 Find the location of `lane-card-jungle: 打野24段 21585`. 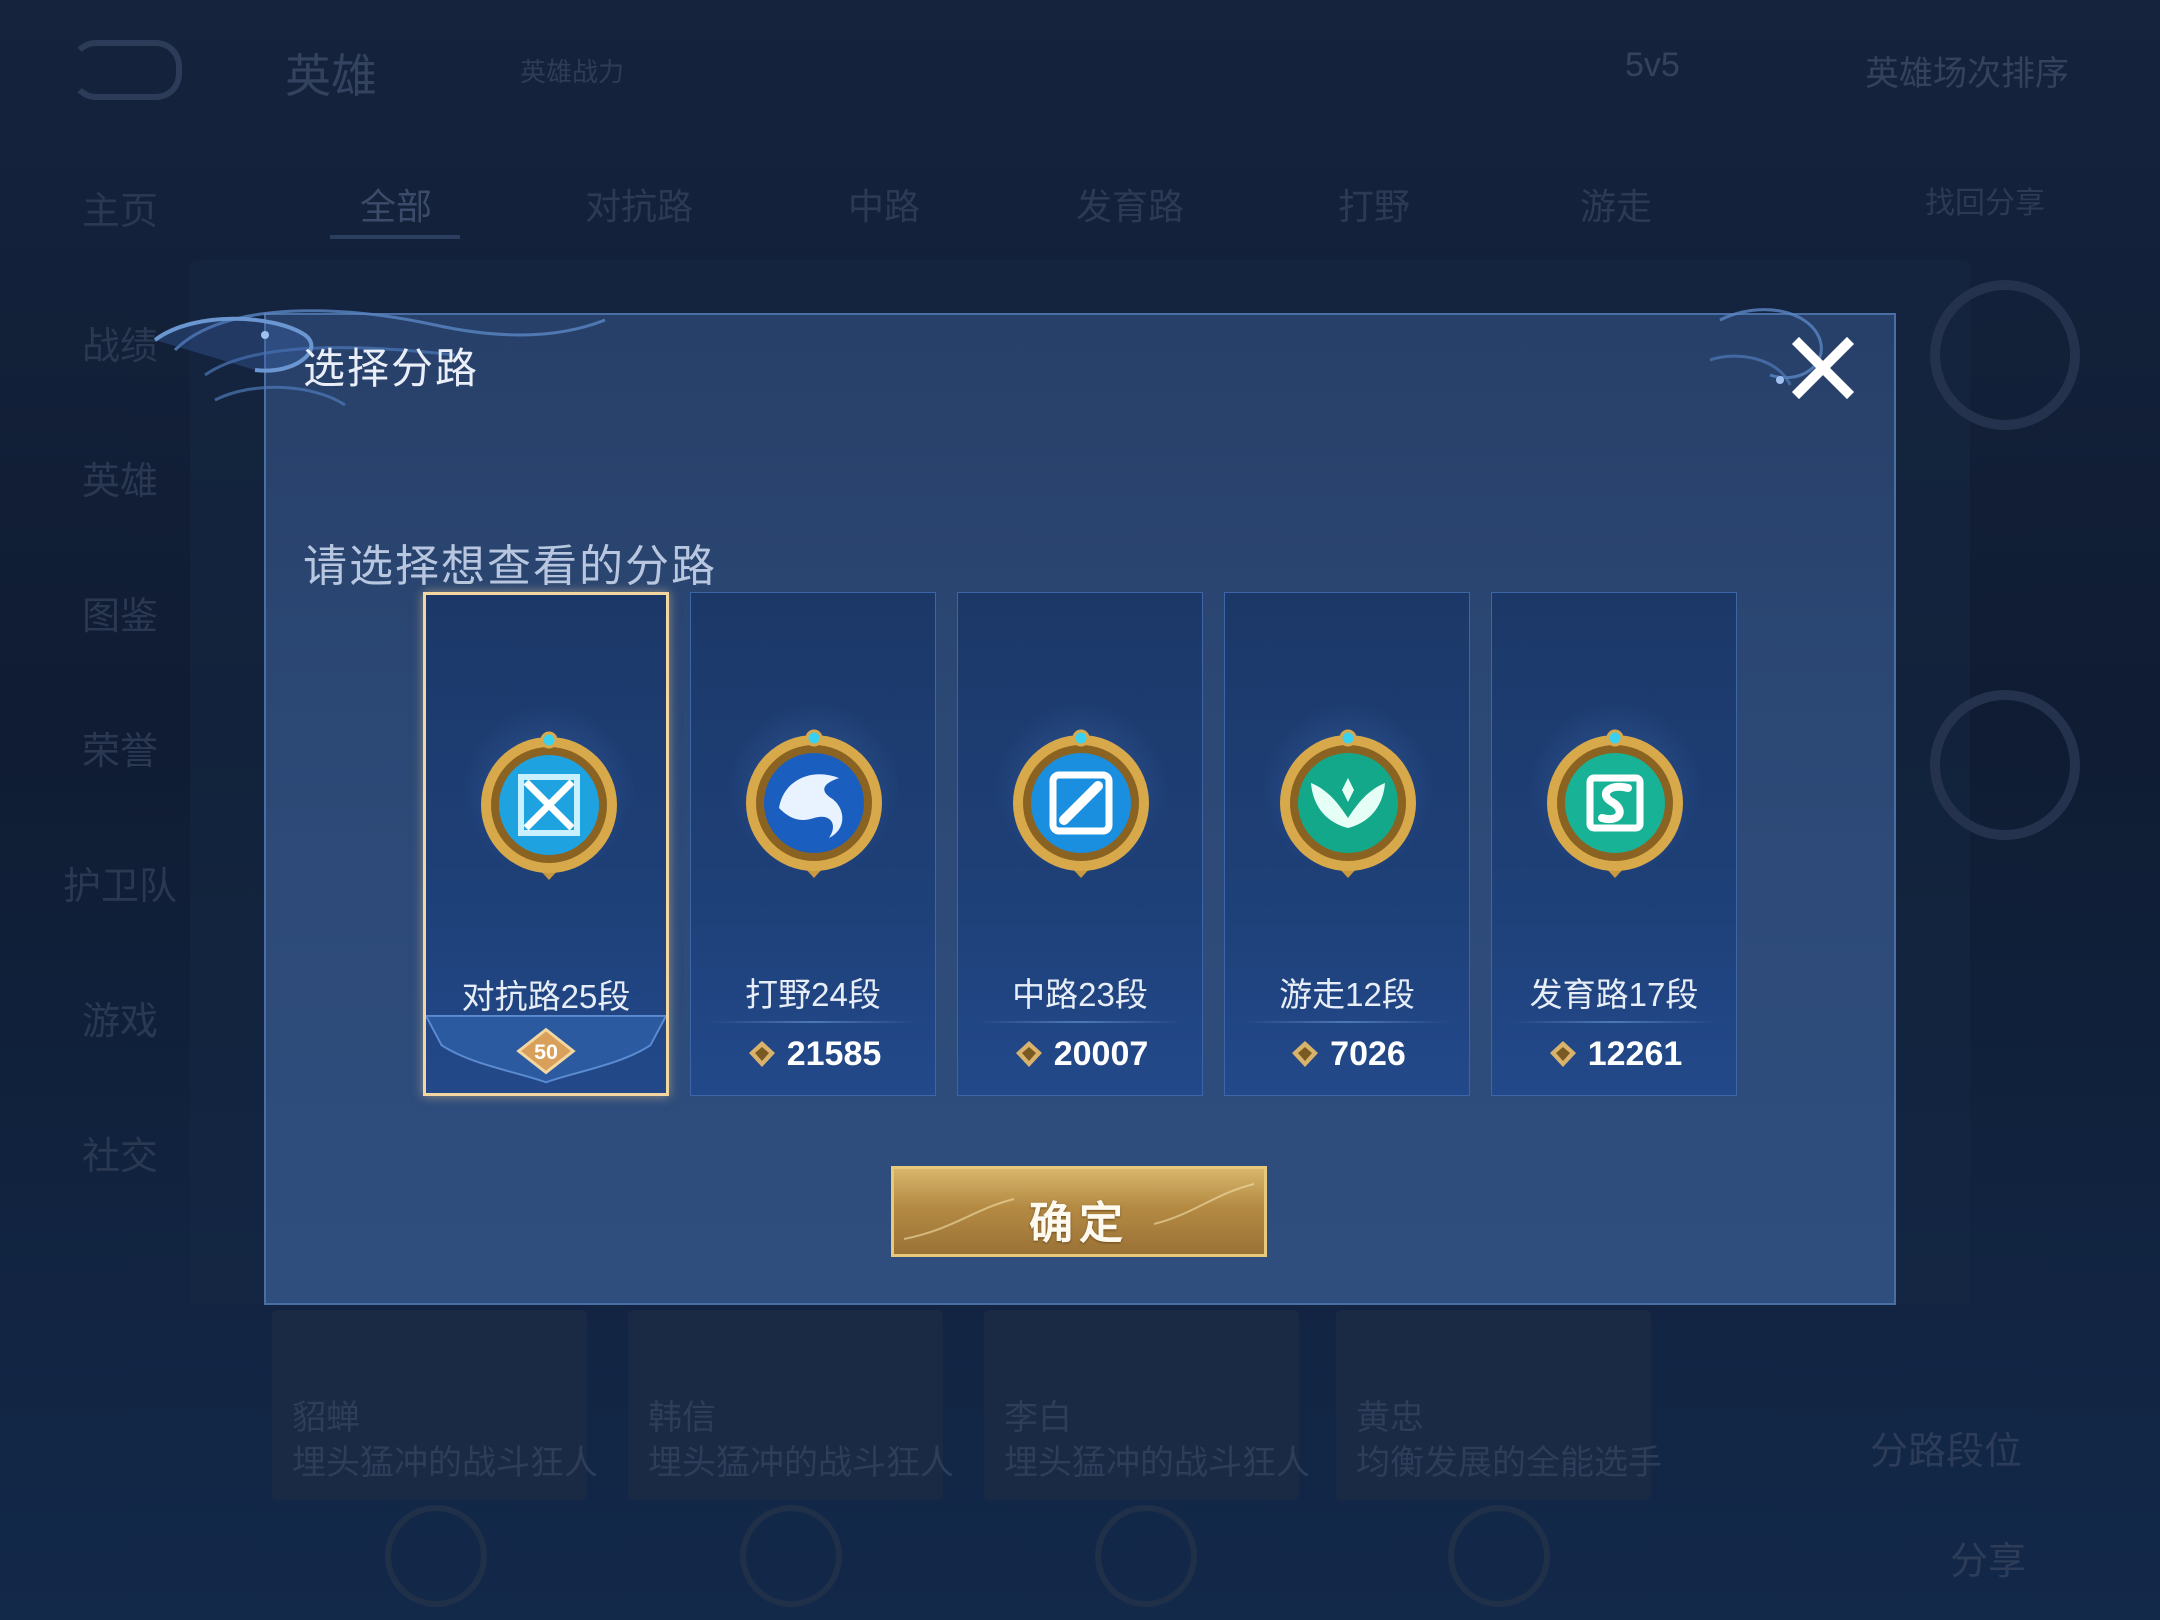

lane-card-jungle: 打野24段 21585 is located at coordinates (813, 844).